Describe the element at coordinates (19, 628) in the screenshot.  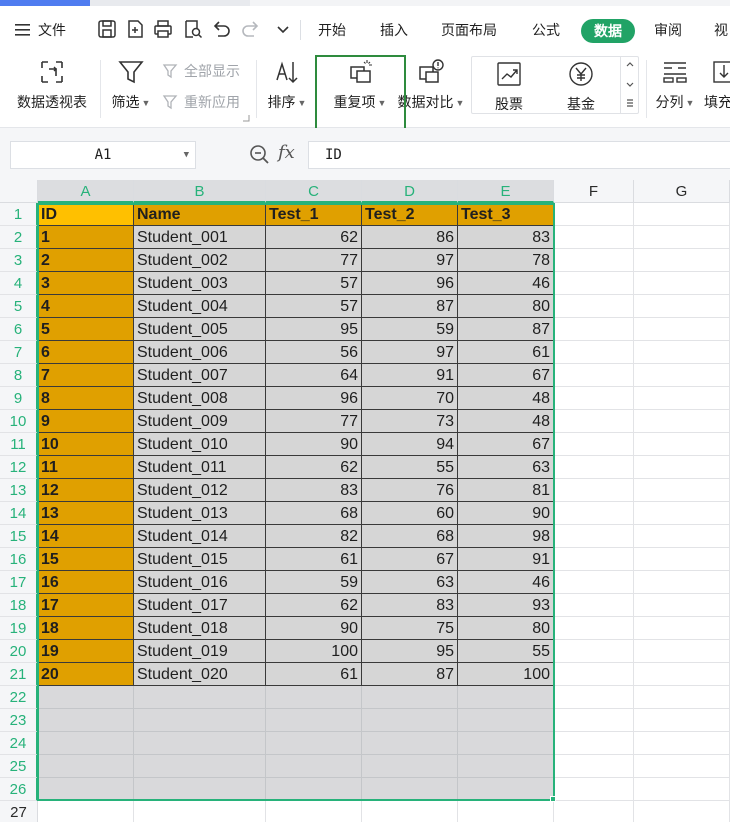
I see `row-header: 19` at that location.